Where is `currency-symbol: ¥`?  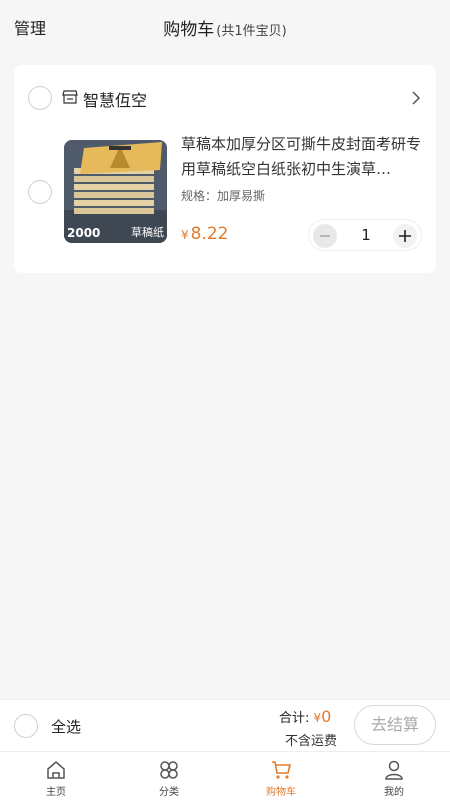
currency-symbol: ¥ is located at coordinates (185, 235).